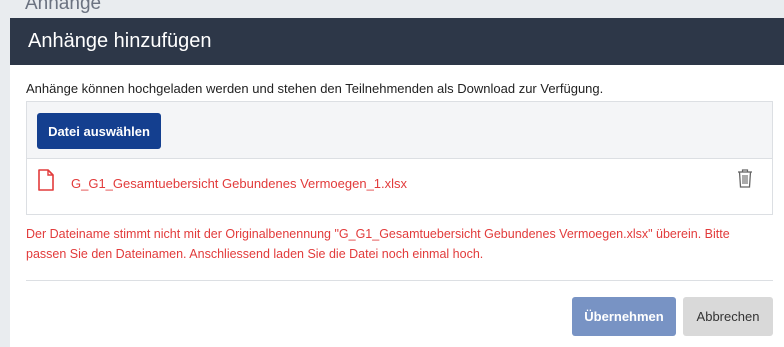  What do you see at coordinates (399, 280) in the screenshot?
I see `footer-divider` at bounding box center [399, 280].